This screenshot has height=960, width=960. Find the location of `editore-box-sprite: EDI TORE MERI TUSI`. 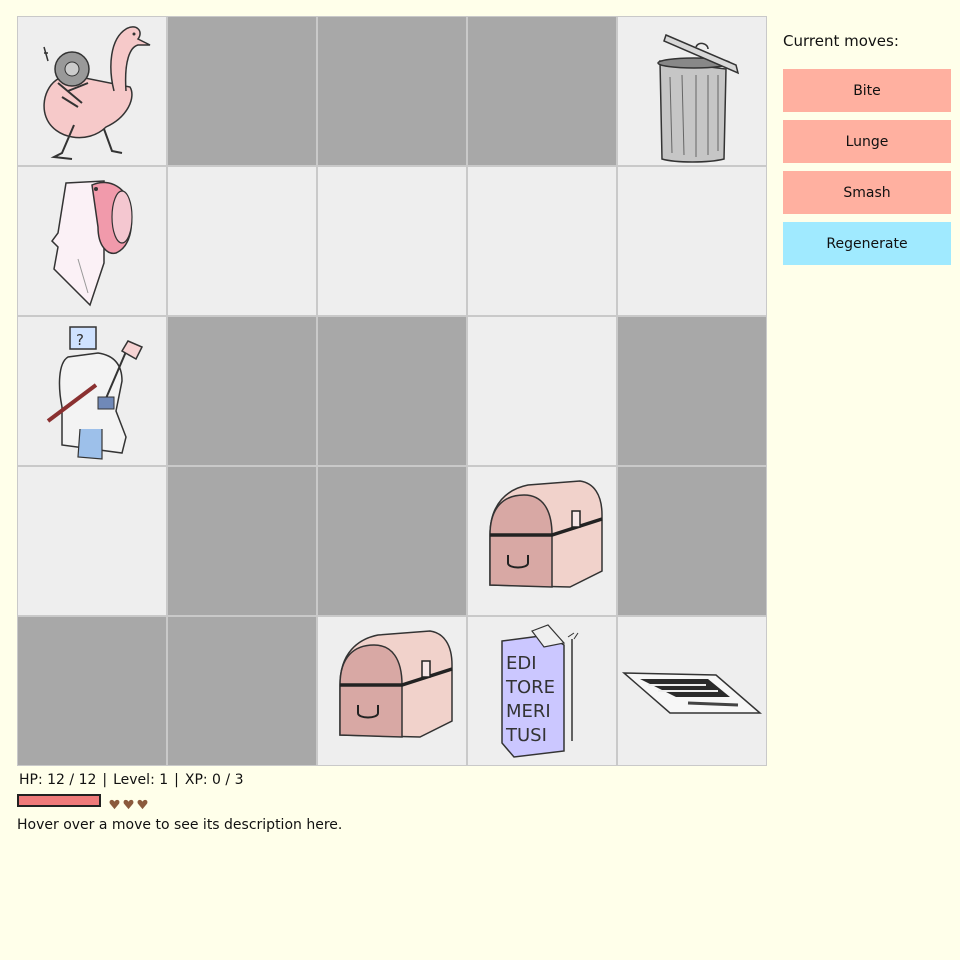

editore-box-sprite: EDI TORE MERI TUSI is located at coordinates (542, 691).